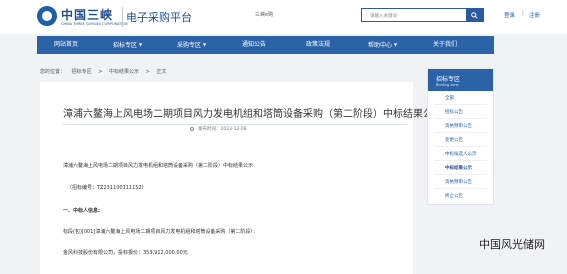 The width and height of the screenshot is (567, 274). I want to click on nav-item-about: 关于我们, so click(445, 45).